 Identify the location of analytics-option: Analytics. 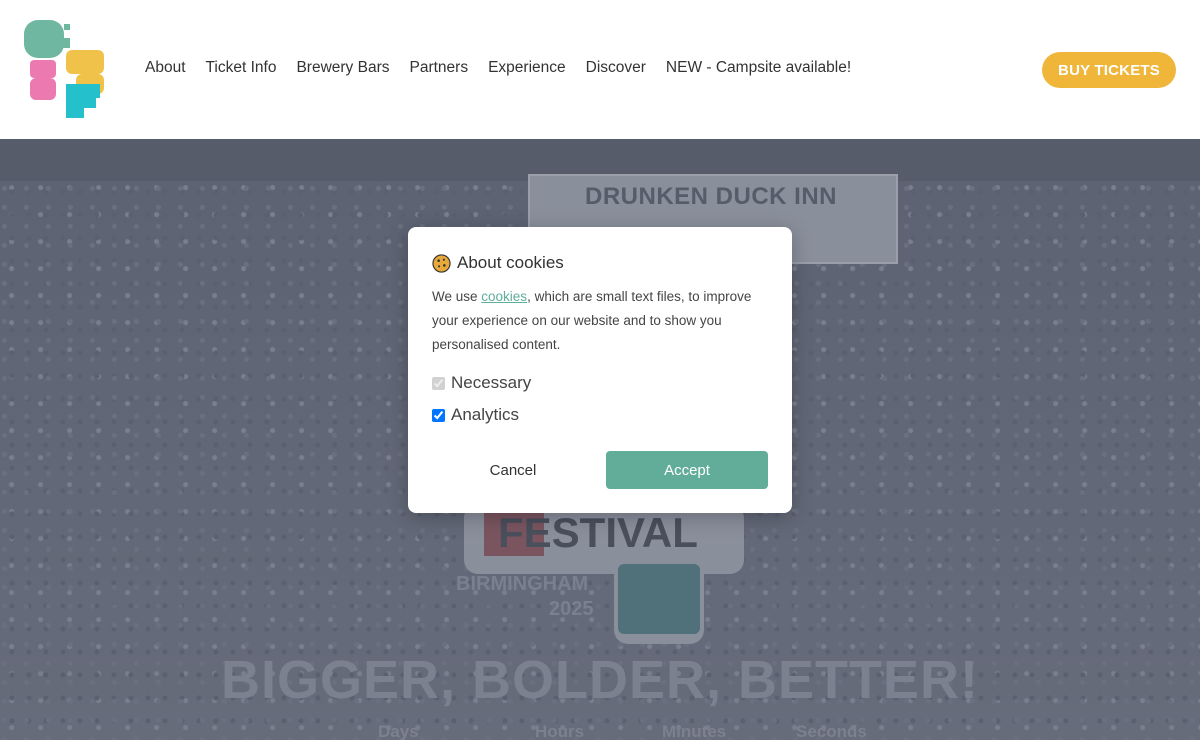
(475, 415).